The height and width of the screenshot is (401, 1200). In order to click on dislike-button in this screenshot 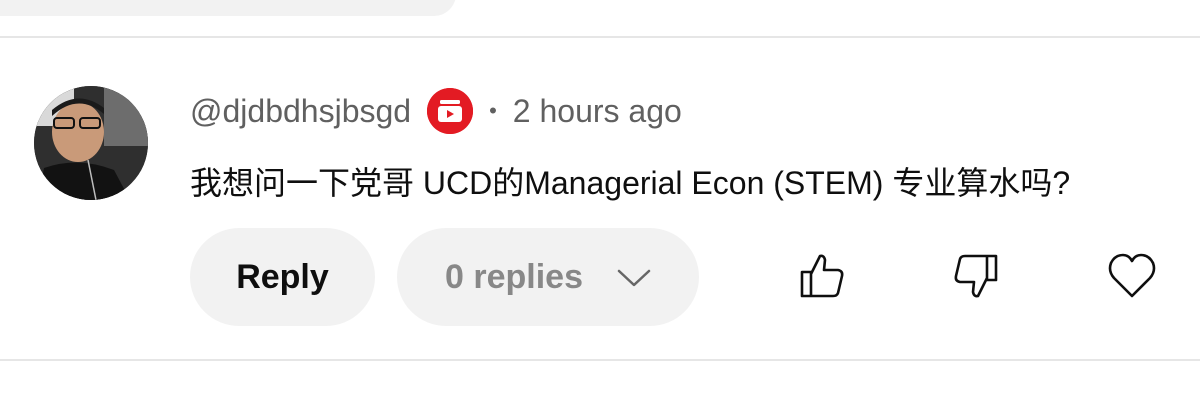, I will do `click(976, 278)`.